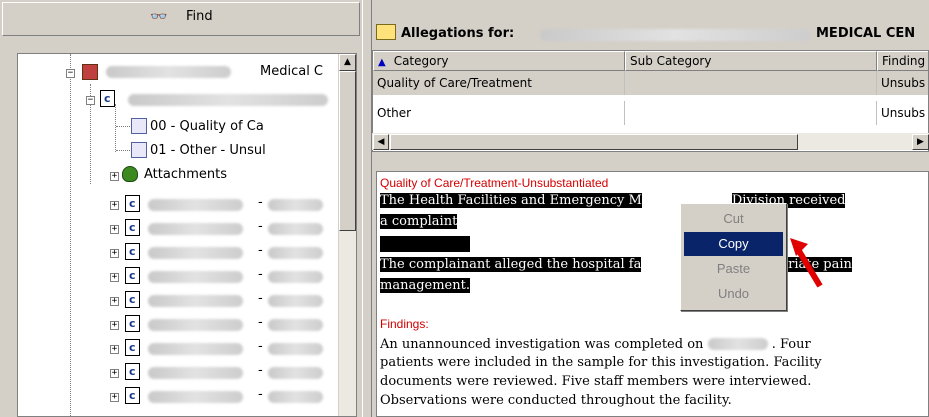 This screenshot has height=417, width=929. I want to click on findings-text: . Four, so click(791, 344).